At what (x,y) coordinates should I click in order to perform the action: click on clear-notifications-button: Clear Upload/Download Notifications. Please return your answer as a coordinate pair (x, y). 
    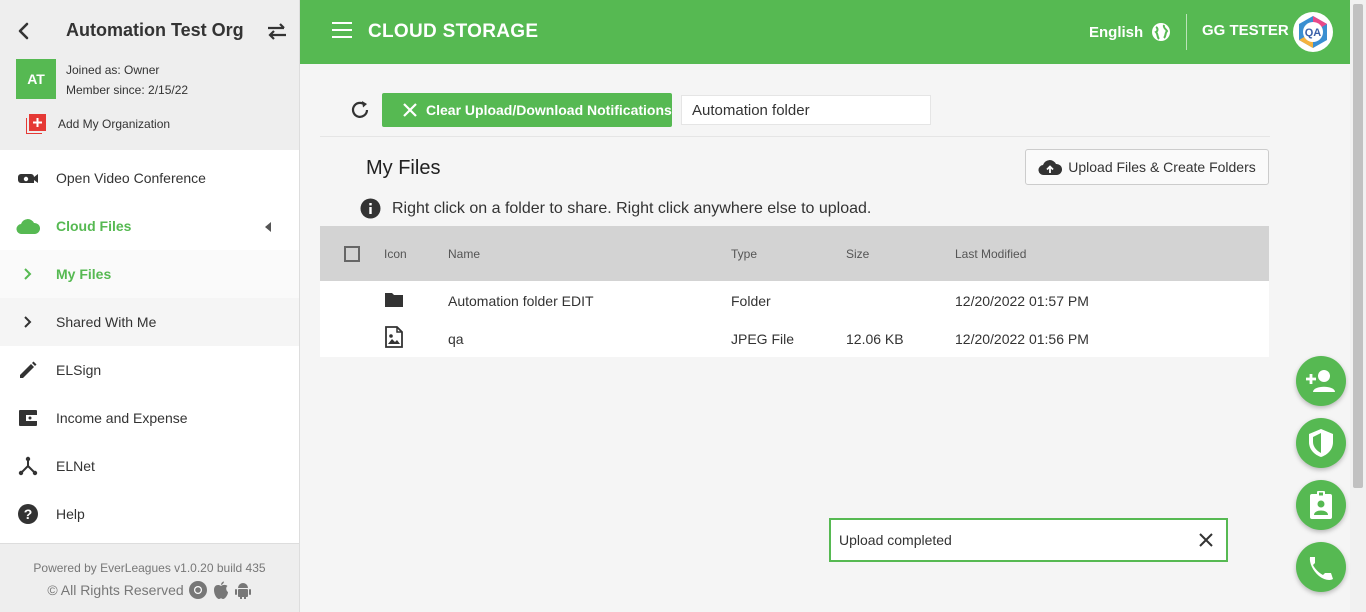
    Looking at the image, I should click on (527, 110).